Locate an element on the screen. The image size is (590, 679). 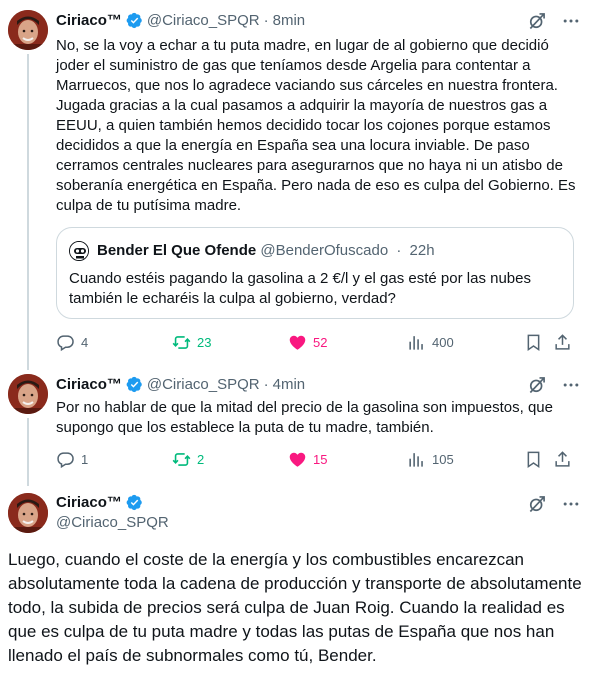
reply-count: 4 is located at coordinates (85, 342).